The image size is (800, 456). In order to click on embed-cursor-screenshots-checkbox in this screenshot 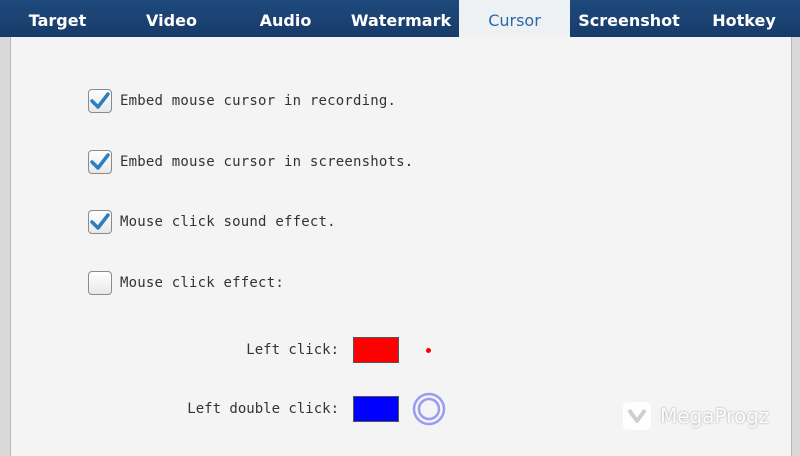, I will do `click(100, 162)`.